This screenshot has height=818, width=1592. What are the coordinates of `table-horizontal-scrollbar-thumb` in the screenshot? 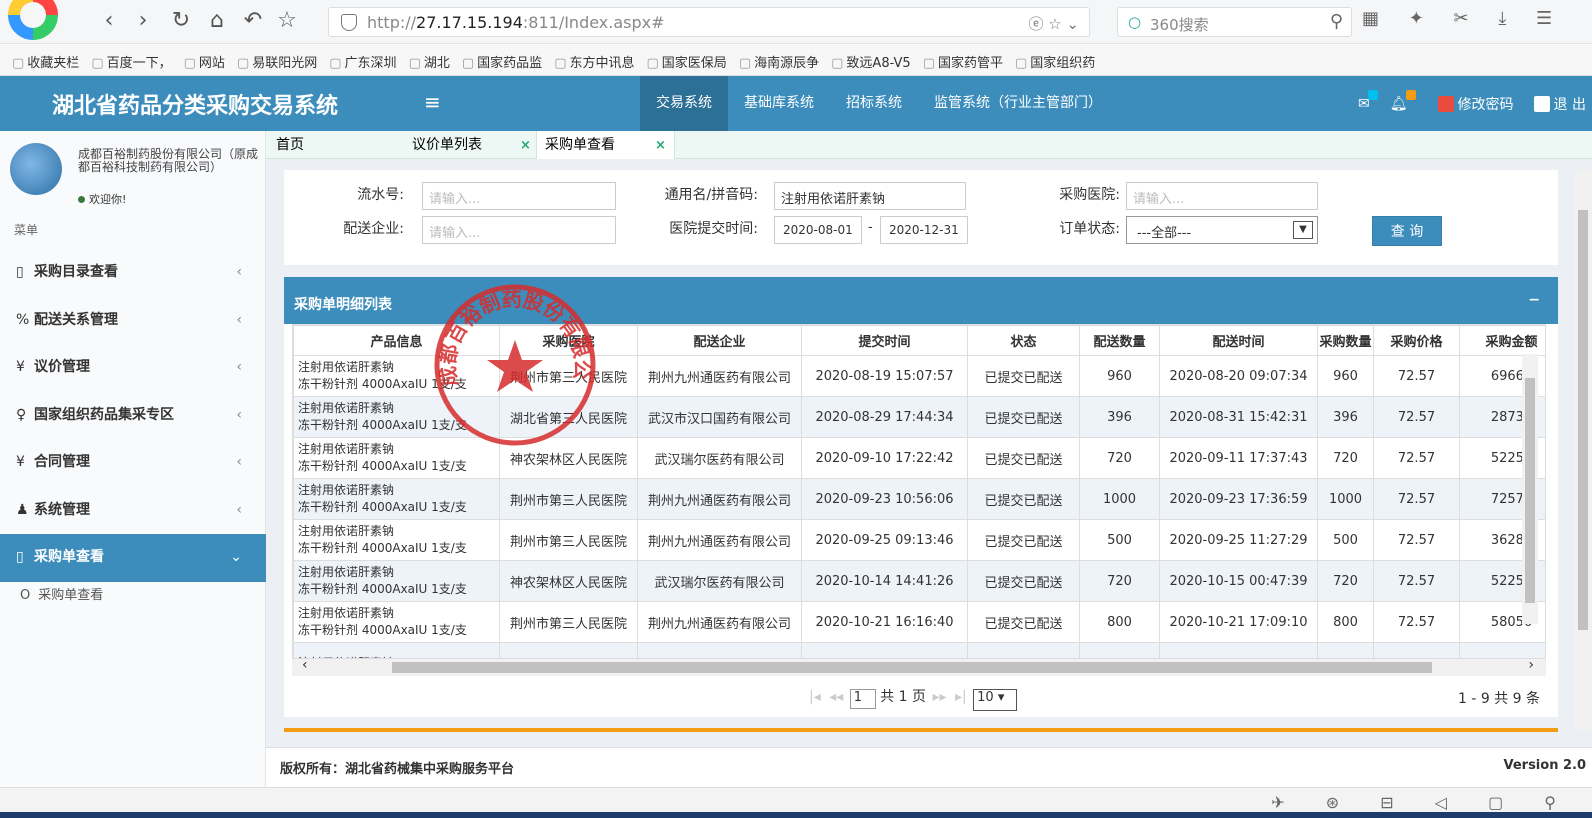 It's located at (912, 667).